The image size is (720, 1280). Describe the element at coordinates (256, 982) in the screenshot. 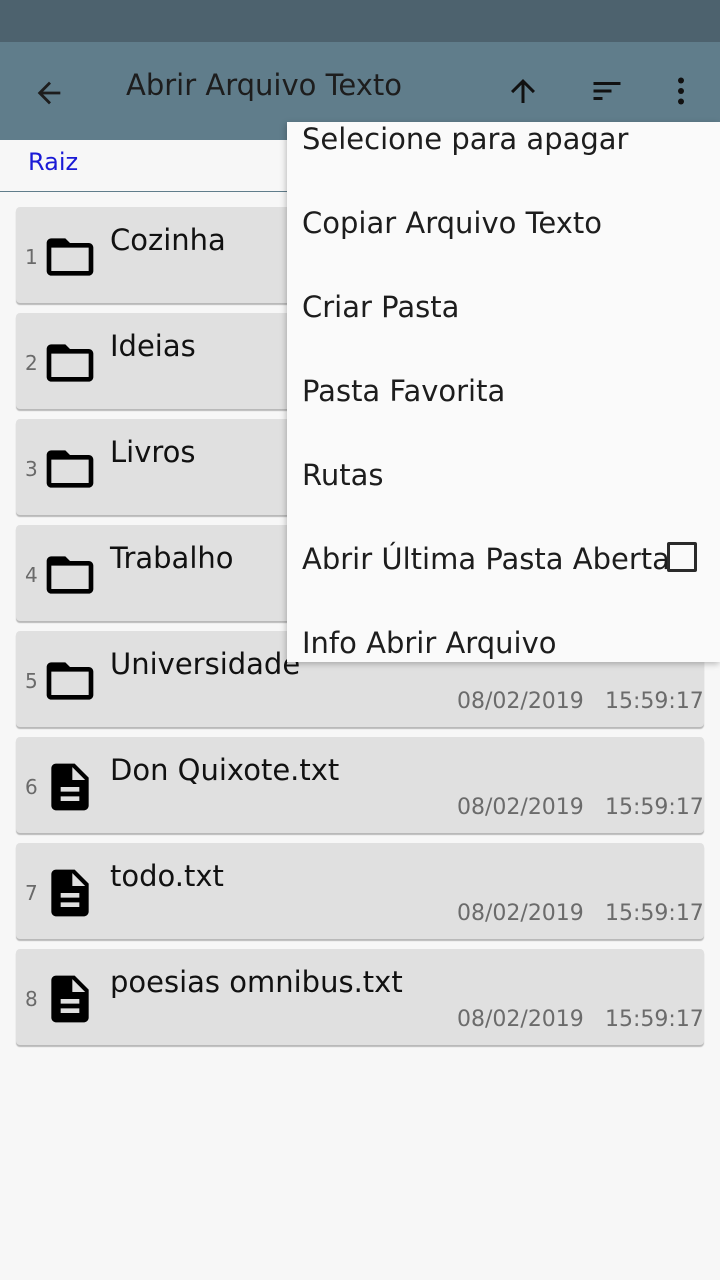

I see `item-name: poesias omnibus.txt` at that location.